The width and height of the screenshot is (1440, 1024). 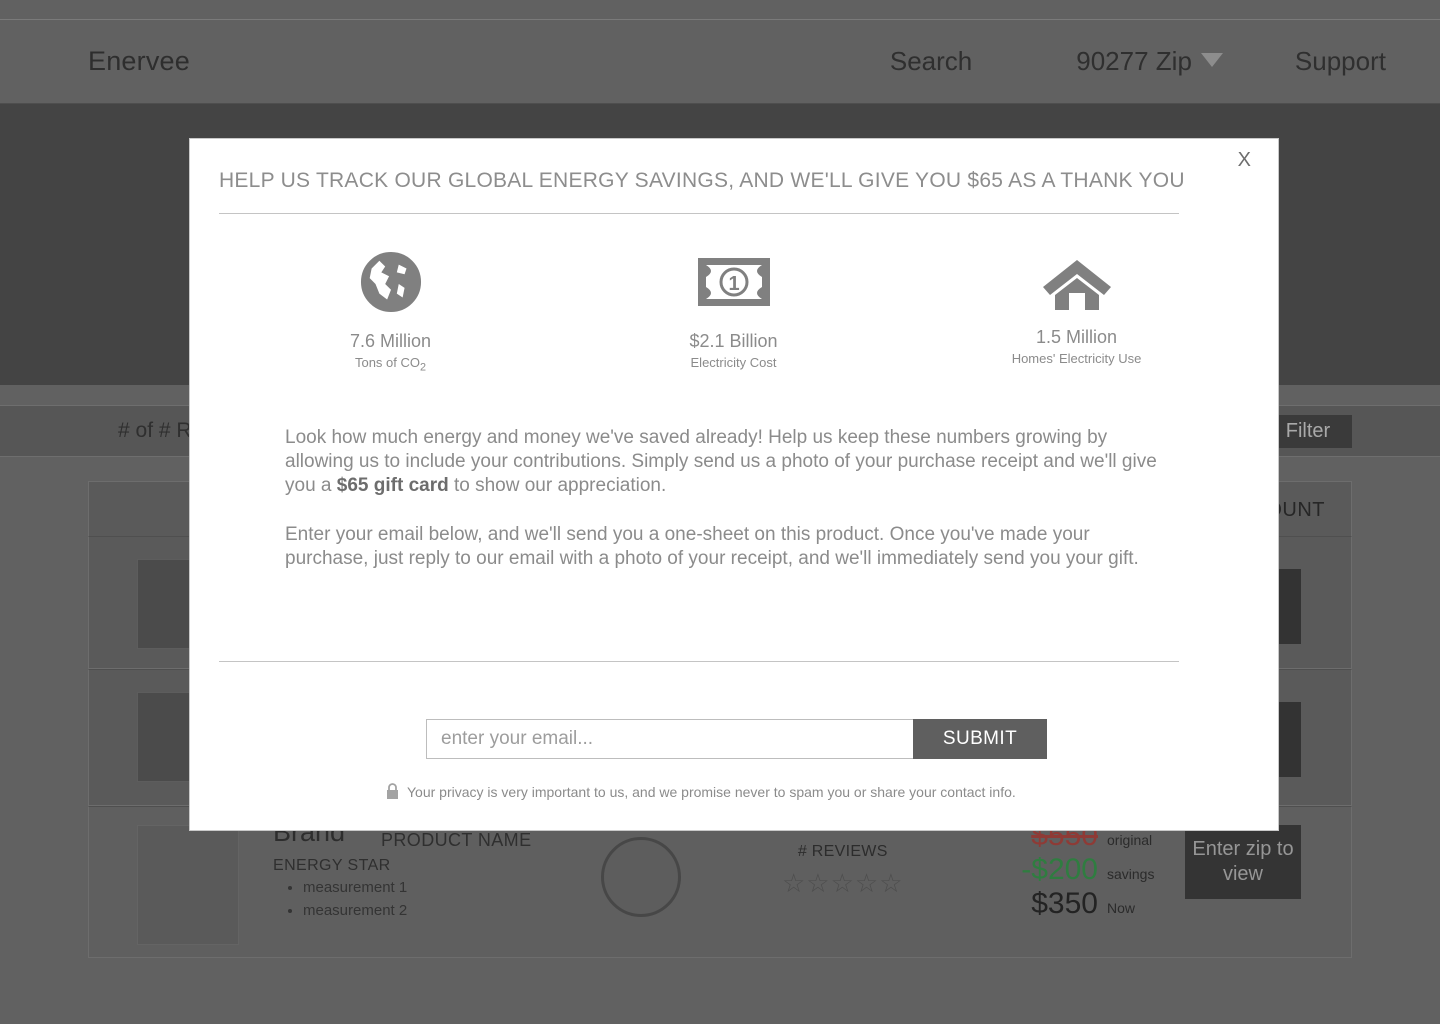 What do you see at coordinates (1059, 869) in the screenshot?
I see `price-savings: -$200` at bounding box center [1059, 869].